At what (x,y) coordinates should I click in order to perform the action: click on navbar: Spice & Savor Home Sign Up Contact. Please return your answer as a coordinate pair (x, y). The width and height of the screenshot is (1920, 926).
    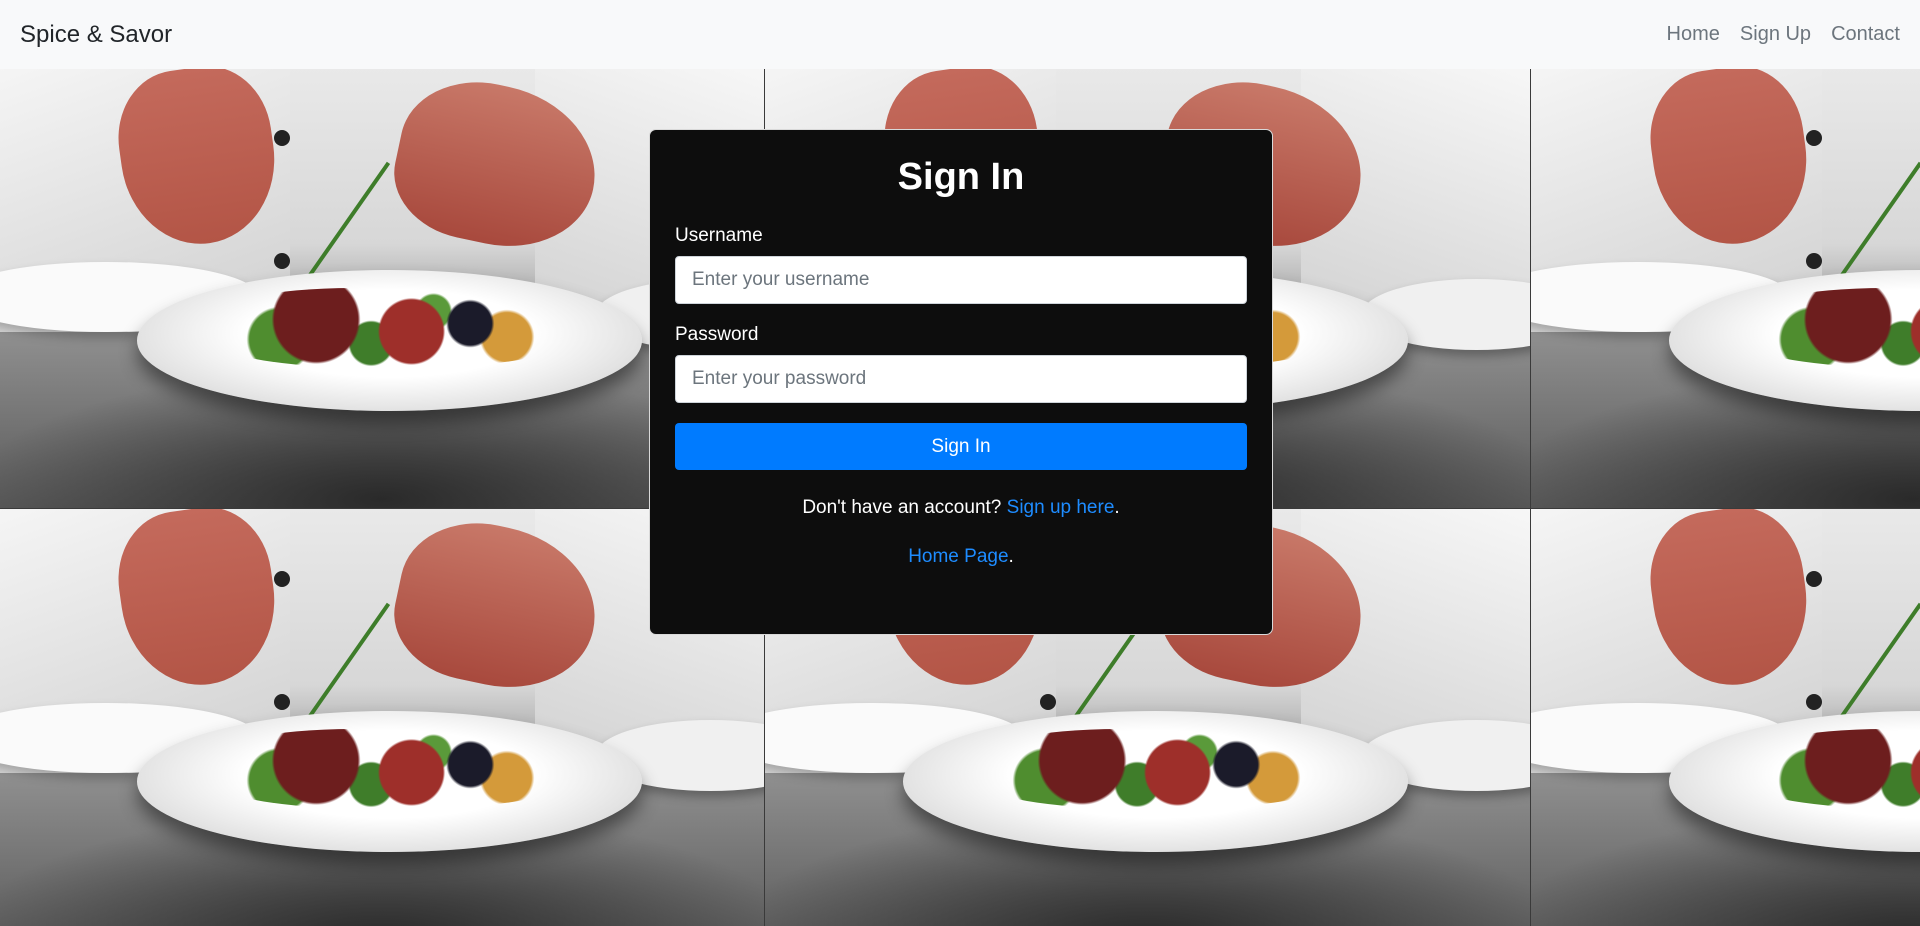
    Looking at the image, I should click on (960, 34).